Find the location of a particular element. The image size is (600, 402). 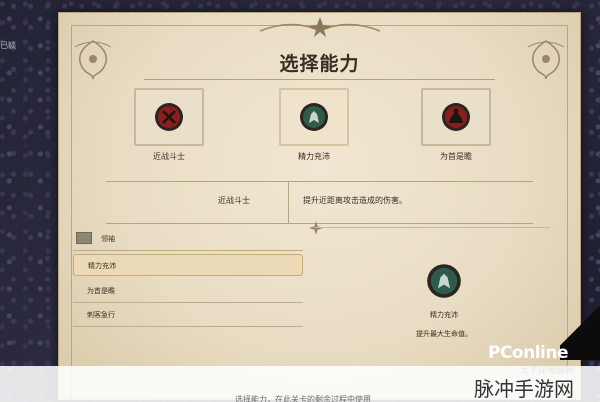

description-divider is located at coordinates (288, 202).